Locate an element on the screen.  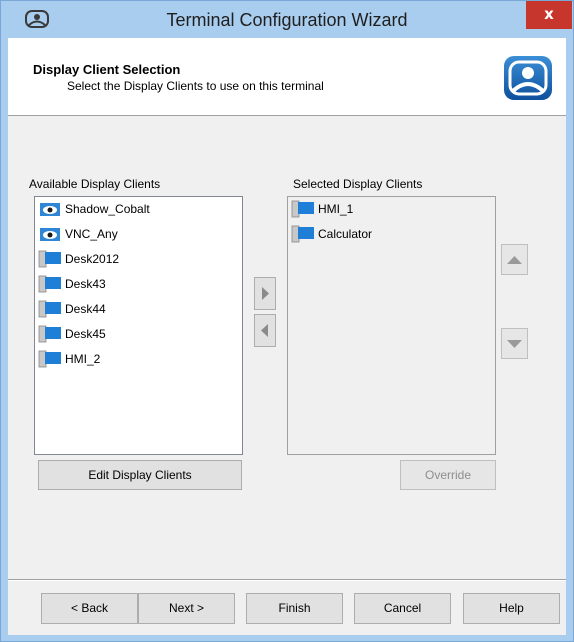
list-item-label: Desk43 is located at coordinates (85, 284).